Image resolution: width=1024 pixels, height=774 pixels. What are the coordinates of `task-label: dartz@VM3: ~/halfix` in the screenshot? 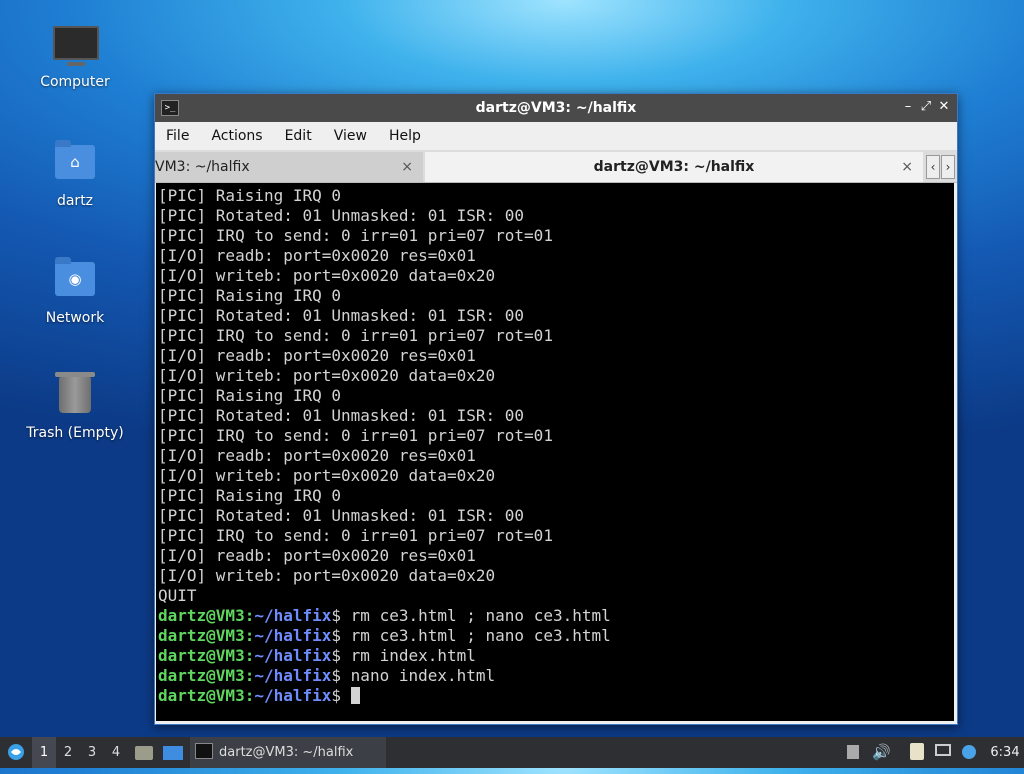 It's located at (286, 752).